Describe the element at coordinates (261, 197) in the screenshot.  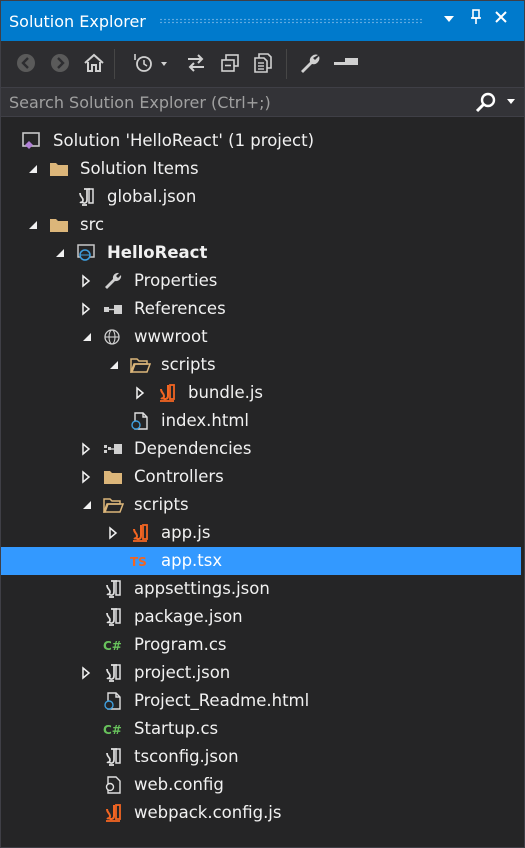
I see `tree-item: global.json` at that location.